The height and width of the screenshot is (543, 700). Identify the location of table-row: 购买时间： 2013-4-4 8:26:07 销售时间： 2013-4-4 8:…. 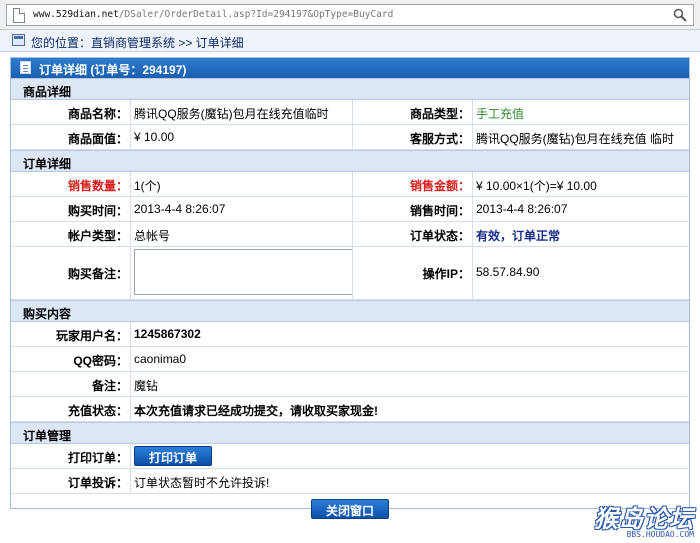
(350, 209).